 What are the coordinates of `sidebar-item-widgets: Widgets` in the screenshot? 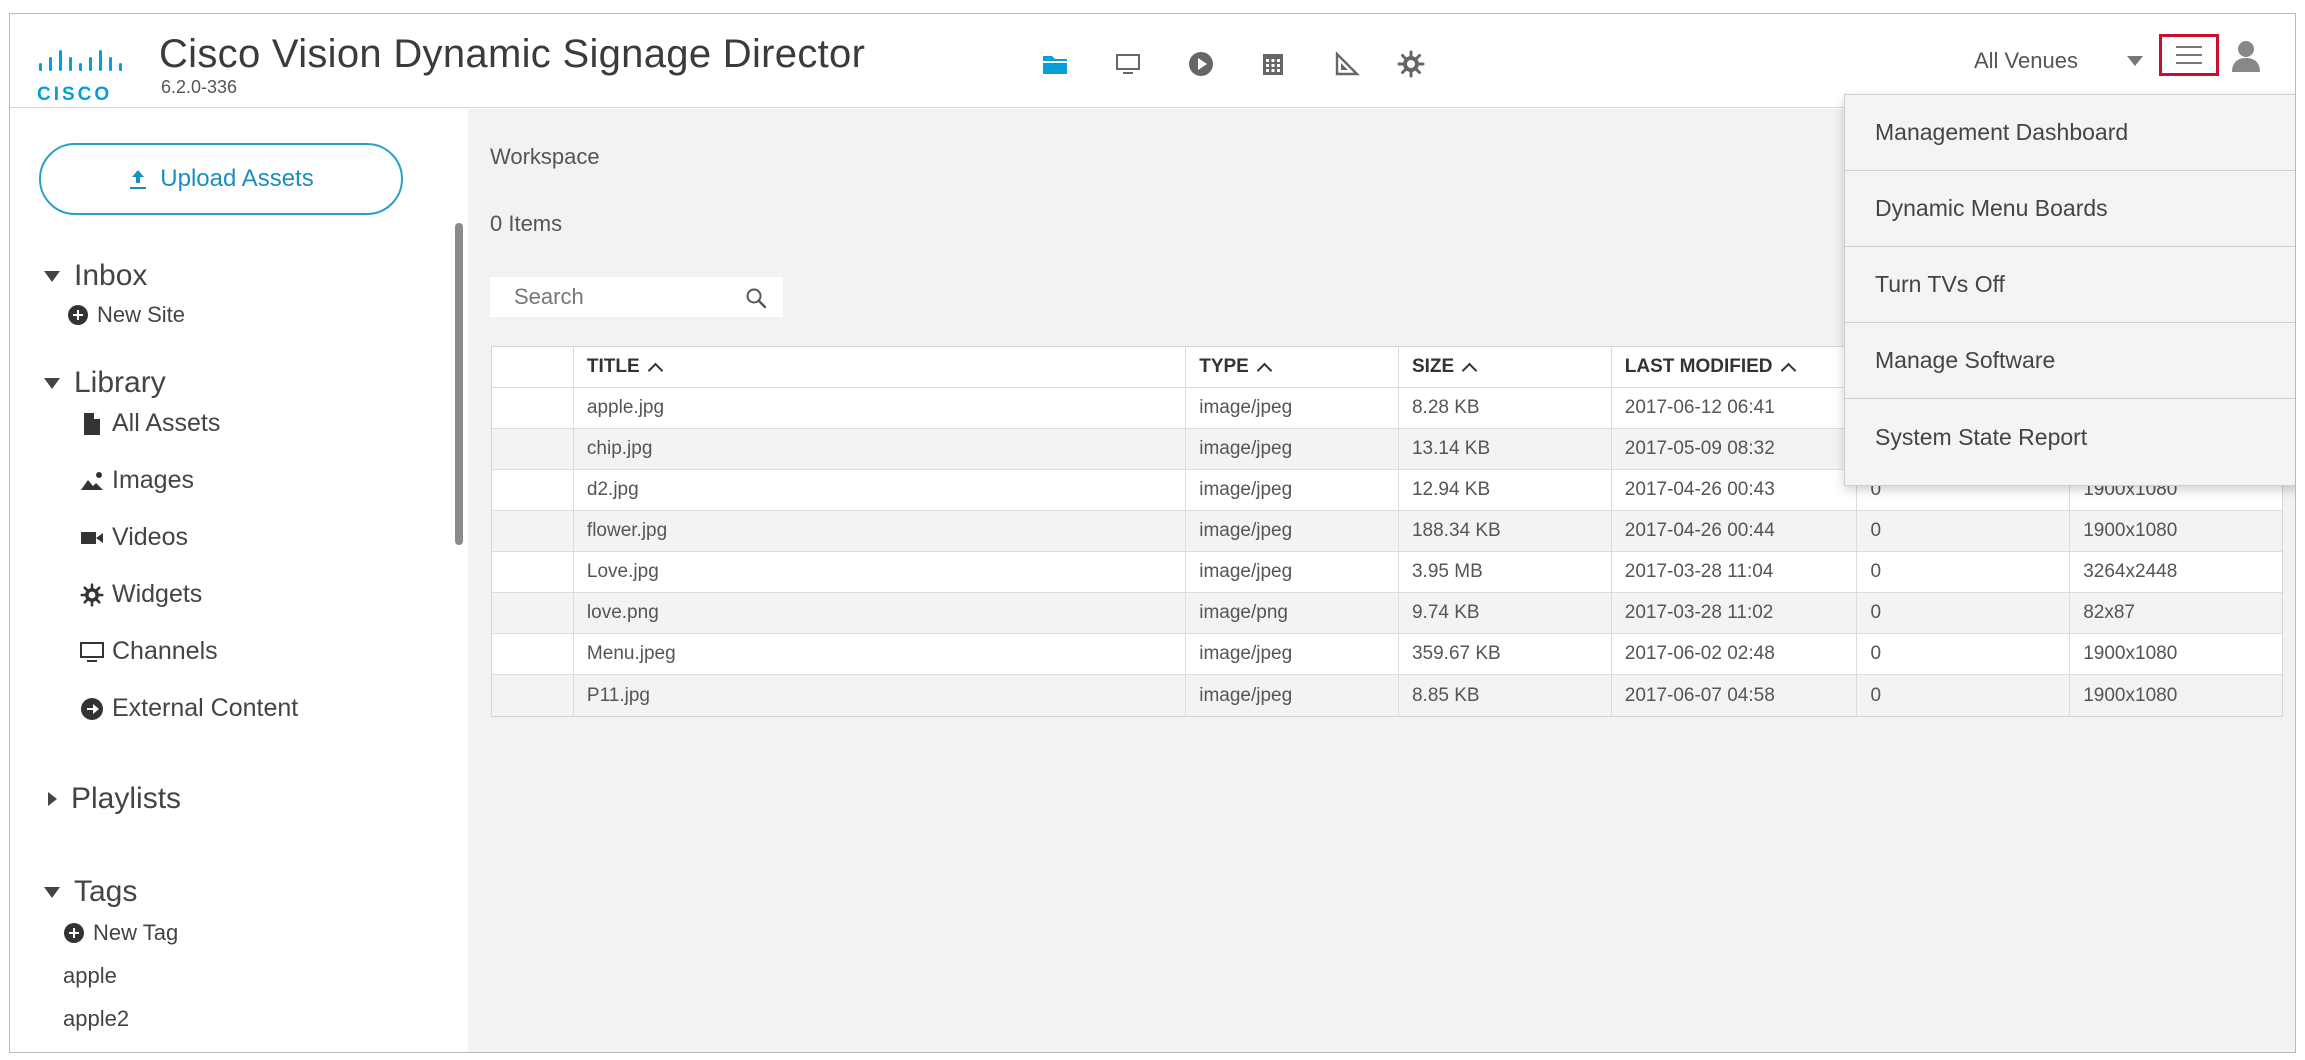 It's located at (141, 594).